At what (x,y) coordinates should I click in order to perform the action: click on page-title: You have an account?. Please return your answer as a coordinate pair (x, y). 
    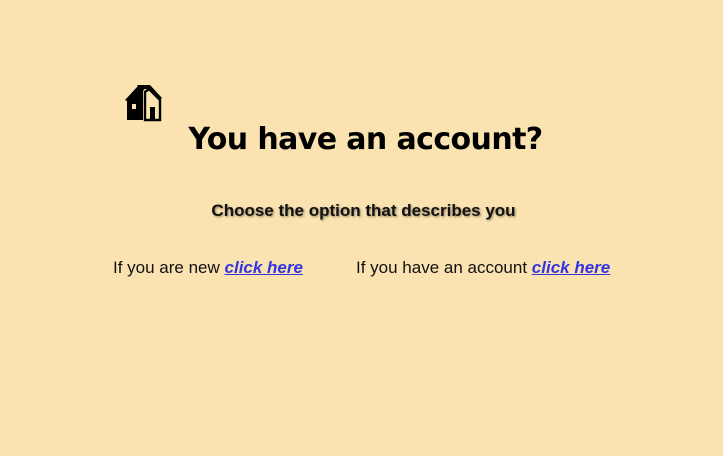
    Looking at the image, I should click on (365, 139).